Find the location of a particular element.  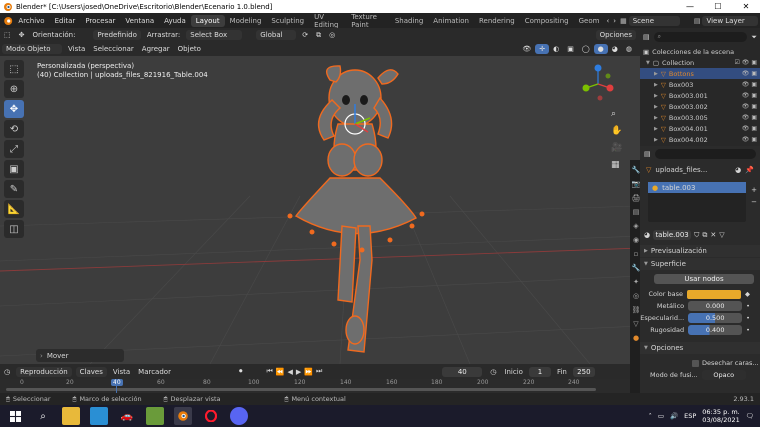

pan-view-icon: ✋ is located at coordinates (616, 131).